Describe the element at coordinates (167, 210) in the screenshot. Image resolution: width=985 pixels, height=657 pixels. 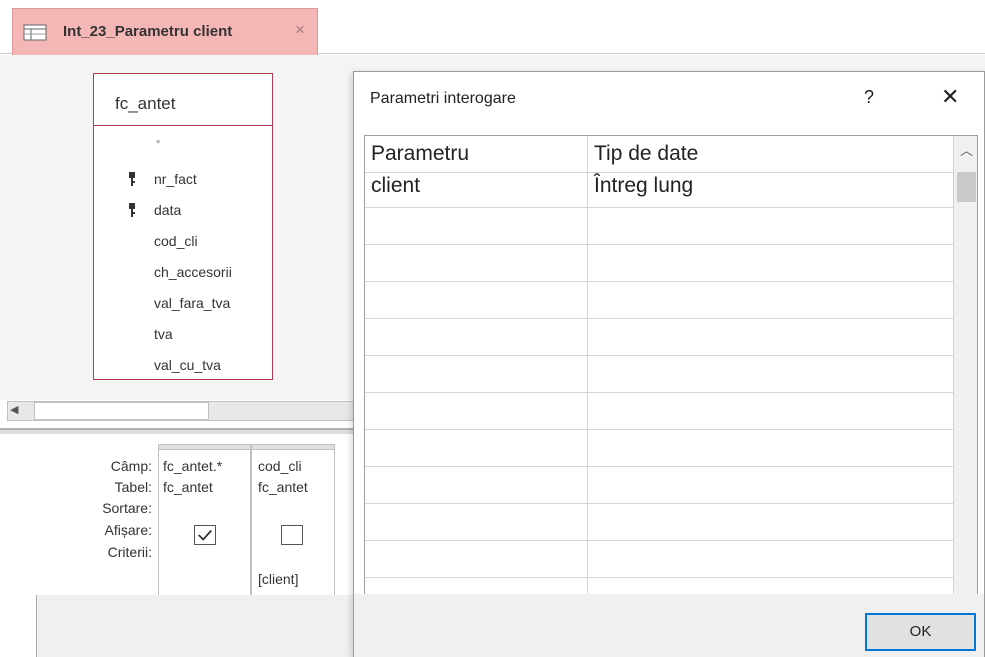
I see `field-item: data` at that location.